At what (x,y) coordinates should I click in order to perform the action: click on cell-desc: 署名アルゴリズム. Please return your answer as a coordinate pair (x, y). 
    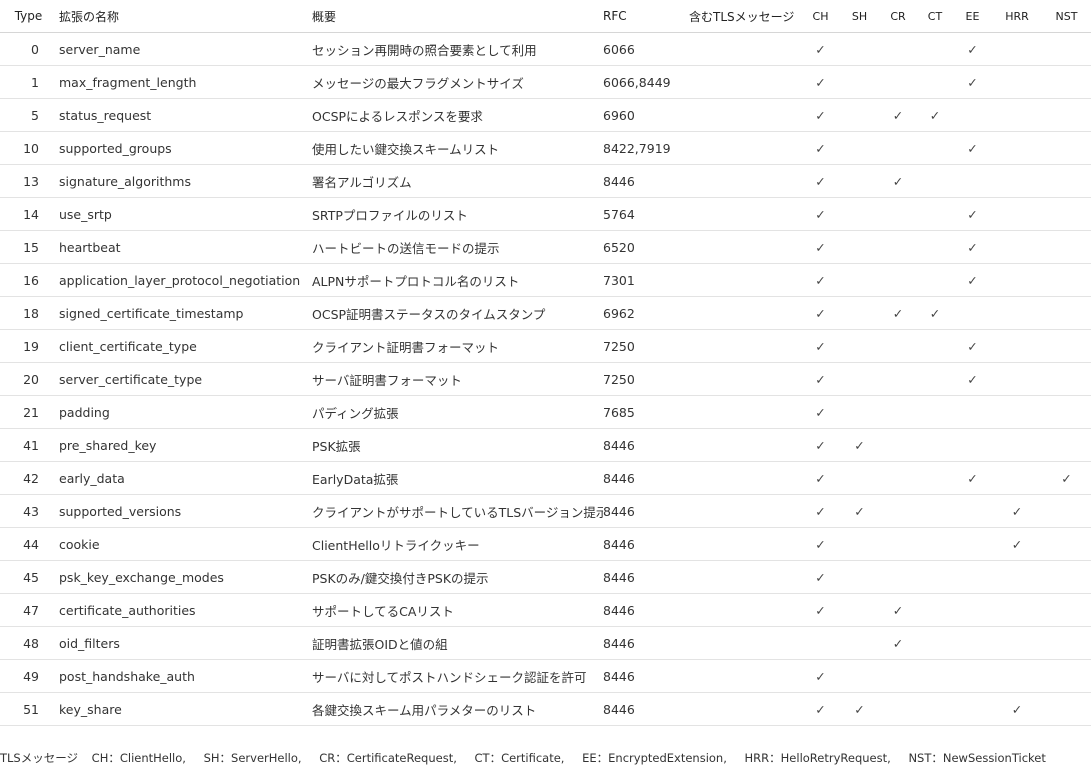
    Looking at the image, I should click on (456, 181).